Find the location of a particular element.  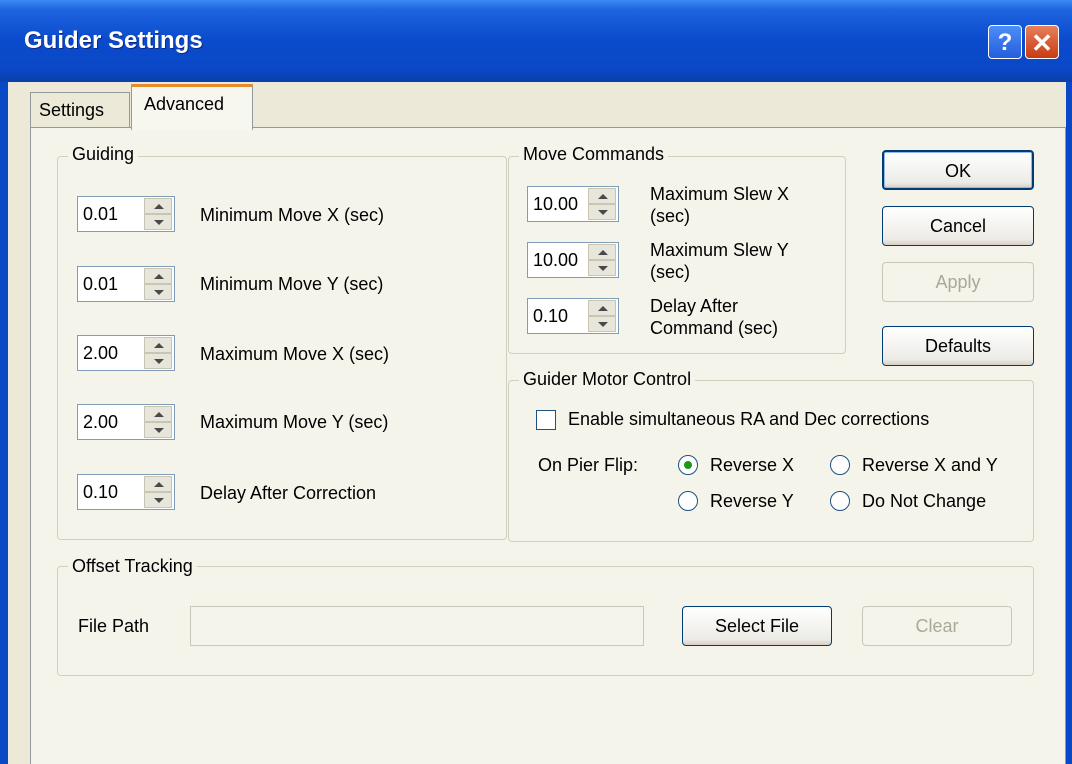

min-move-x-label: Minimum Move X (sec) is located at coordinates (292, 215).